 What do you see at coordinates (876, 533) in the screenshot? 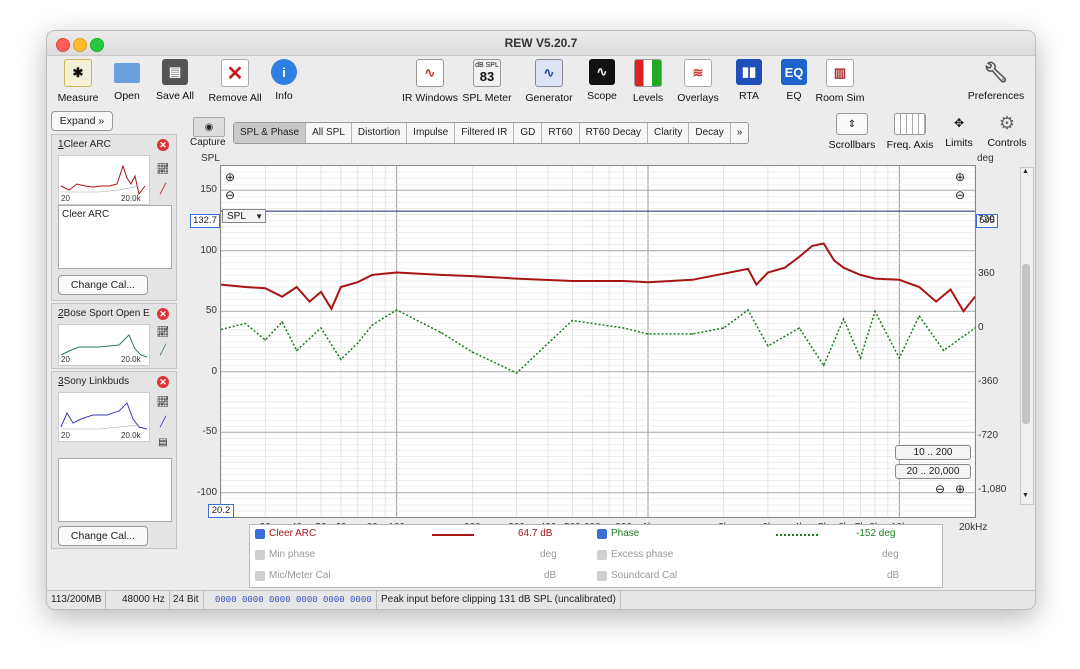
I see `legend-phase-value: -152 deg` at bounding box center [876, 533].